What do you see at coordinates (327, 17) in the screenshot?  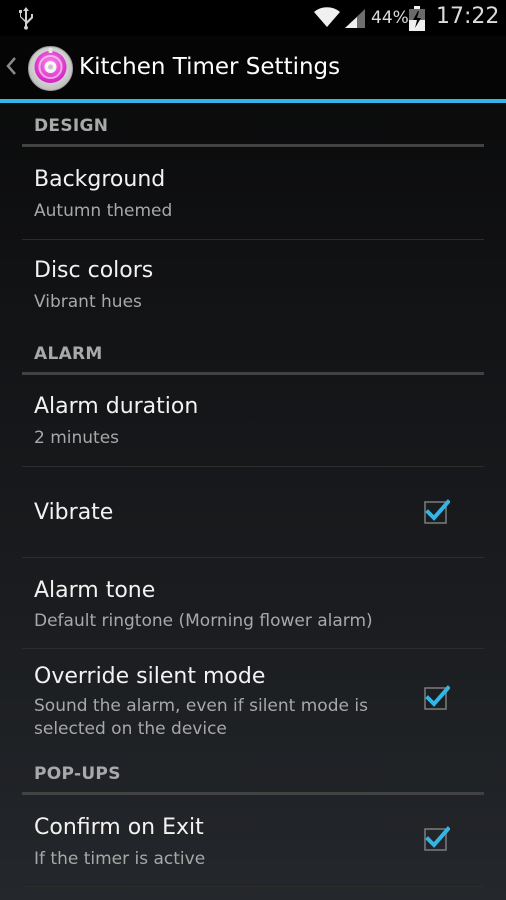 I see `wifi-icon` at bounding box center [327, 17].